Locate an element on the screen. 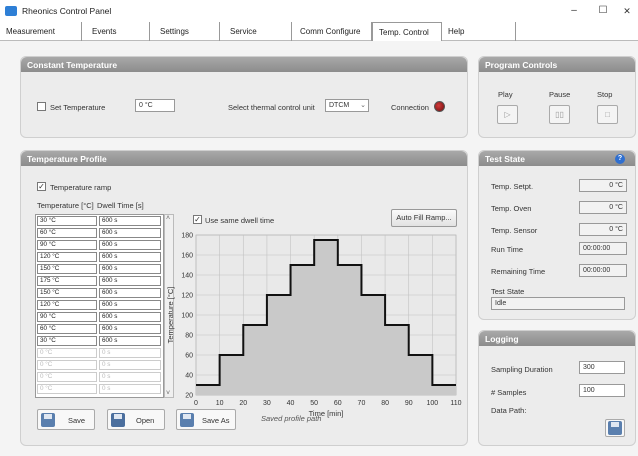 The height and width of the screenshot is (456, 638). connection-indicator is located at coordinates (439, 106).